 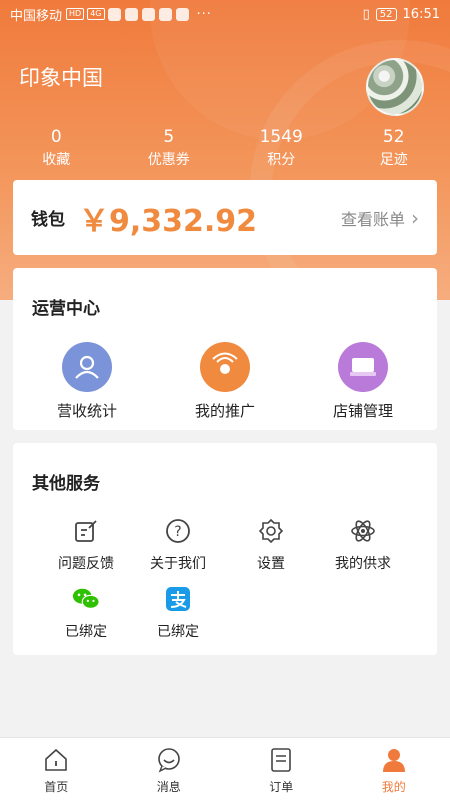 I want to click on store-management-button: 店铺管理, so click(x=363, y=381).